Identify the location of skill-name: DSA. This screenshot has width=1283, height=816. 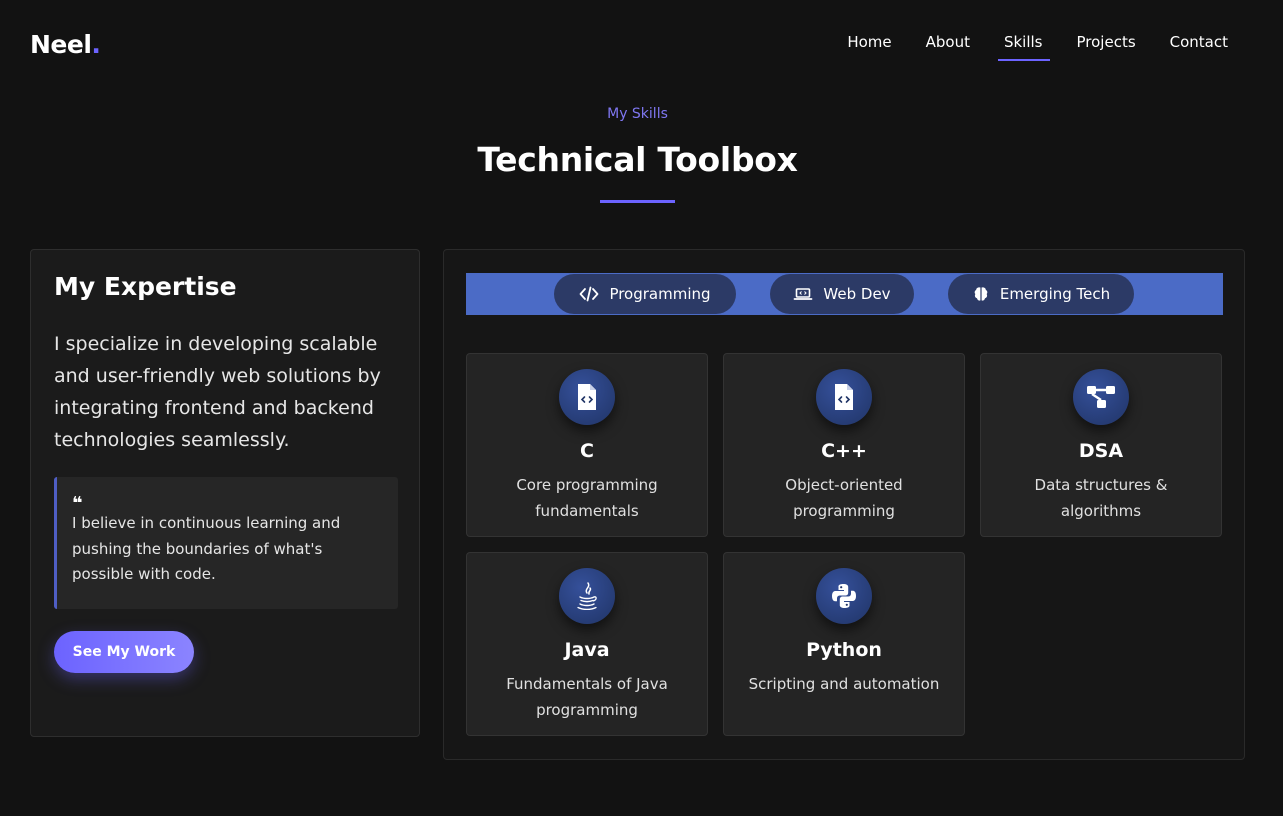
(1101, 451).